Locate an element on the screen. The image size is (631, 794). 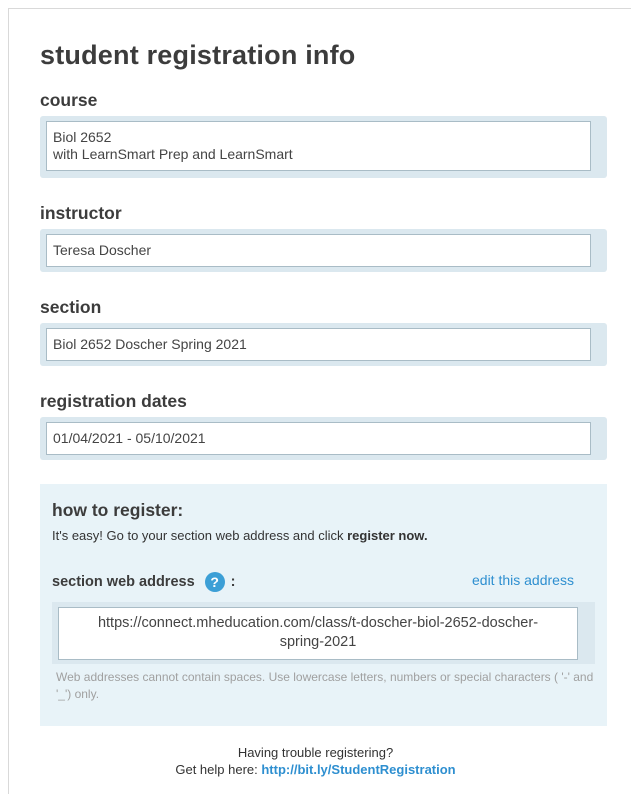
section-web-address-colon: : is located at coordinates (233, 582).